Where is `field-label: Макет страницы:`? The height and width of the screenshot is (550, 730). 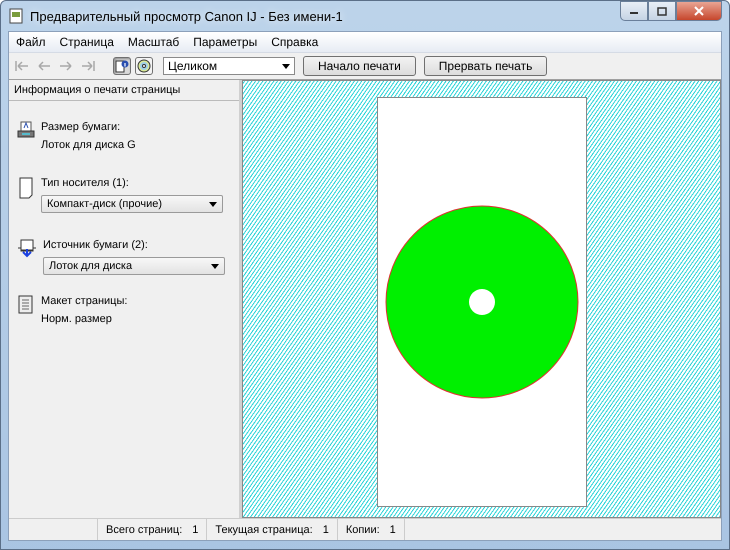
field-label: Макет страницы: is located at coordinates (84, 301).